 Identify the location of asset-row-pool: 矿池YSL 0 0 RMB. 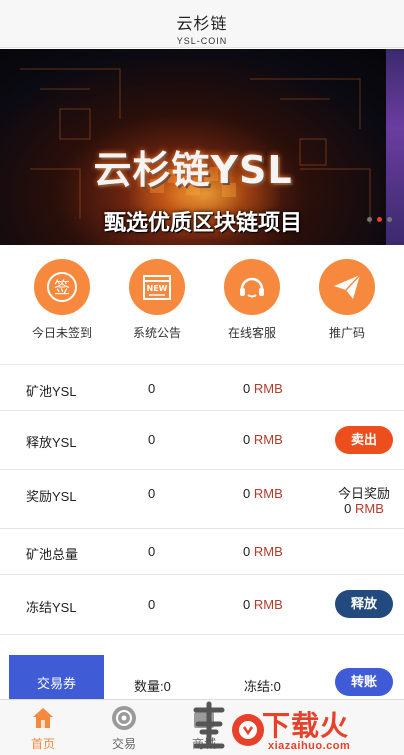
(202, 388).